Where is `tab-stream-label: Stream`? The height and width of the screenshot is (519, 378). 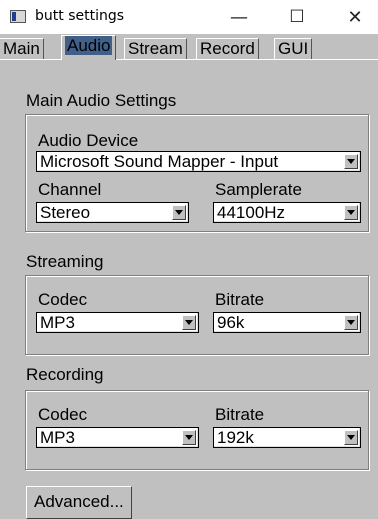 tab-stream-label: Stream is located at coordinates (155, 48).